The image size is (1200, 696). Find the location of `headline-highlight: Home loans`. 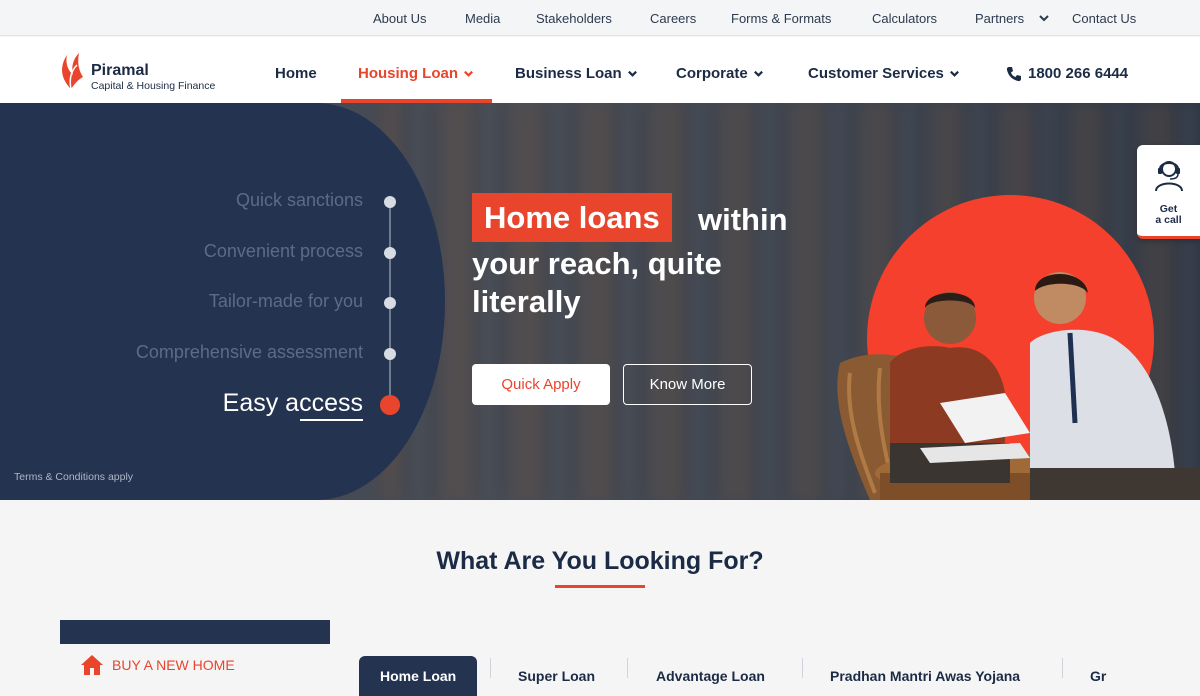

headline-highlight: Home loans is located at coordinates (572, 217).